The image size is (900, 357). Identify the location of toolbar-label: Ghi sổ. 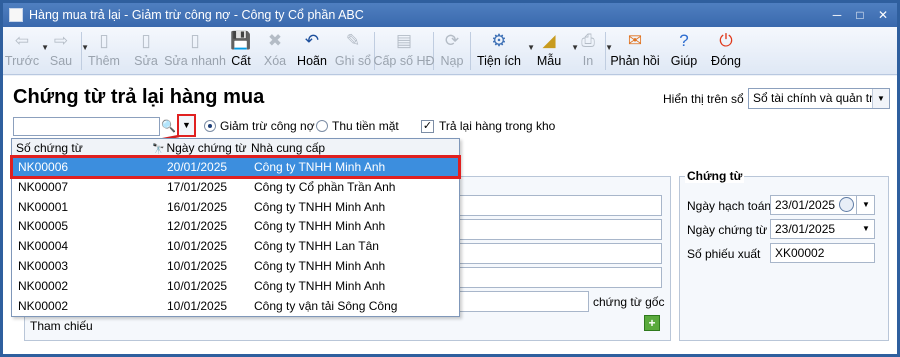
(353, 61).